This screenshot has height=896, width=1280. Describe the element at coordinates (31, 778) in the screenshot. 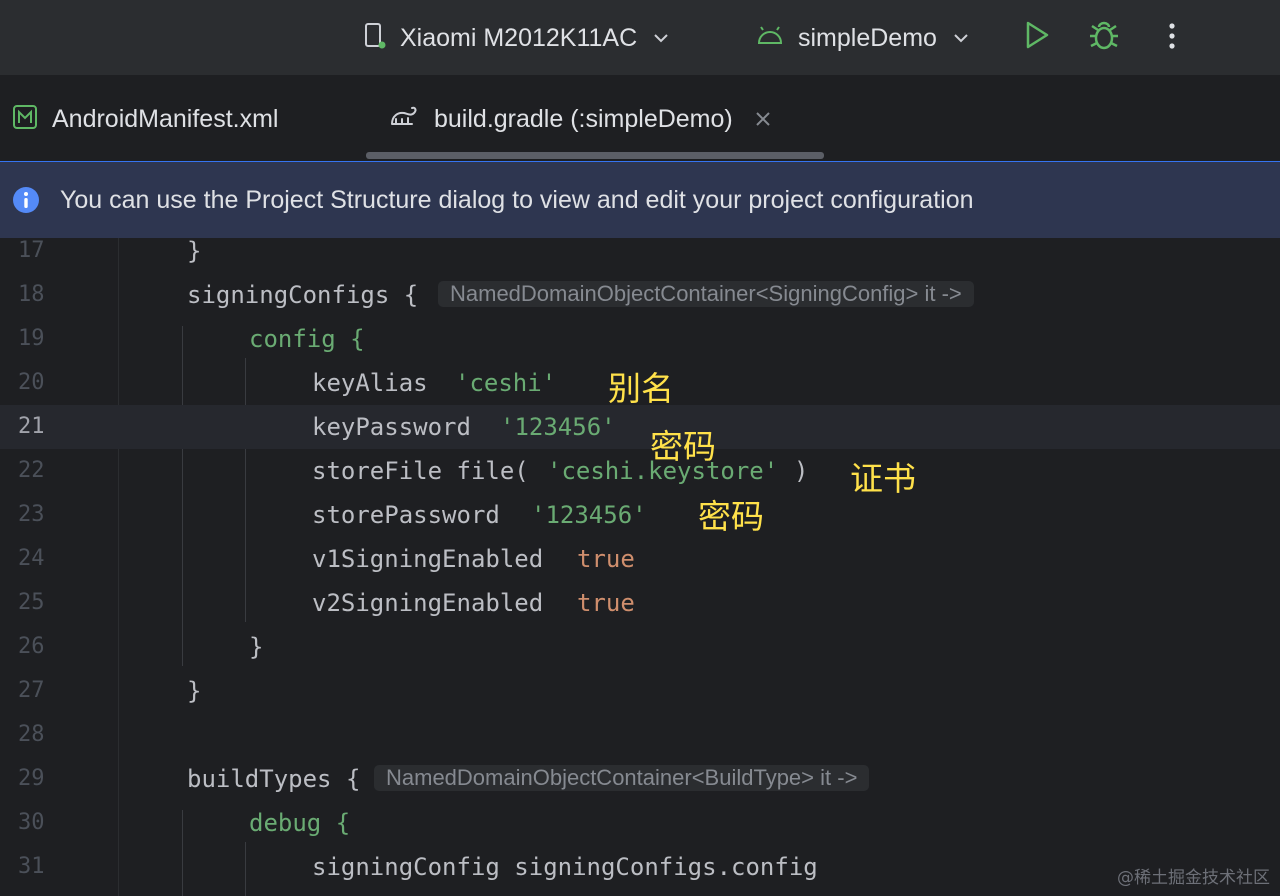

I see `line-number: 29` at that location.